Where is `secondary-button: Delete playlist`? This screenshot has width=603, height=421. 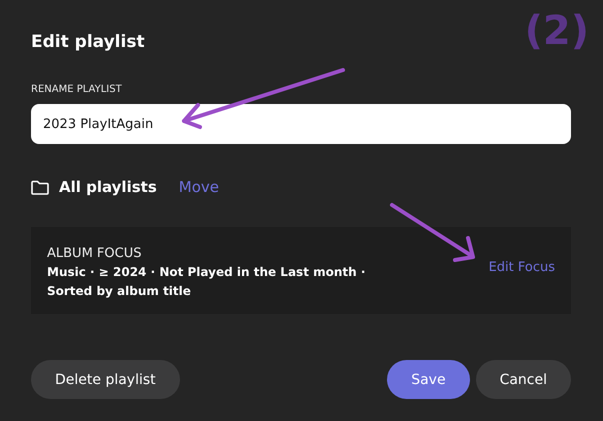
secondary-button: Delete playlist is located at coordinates (105, 379).